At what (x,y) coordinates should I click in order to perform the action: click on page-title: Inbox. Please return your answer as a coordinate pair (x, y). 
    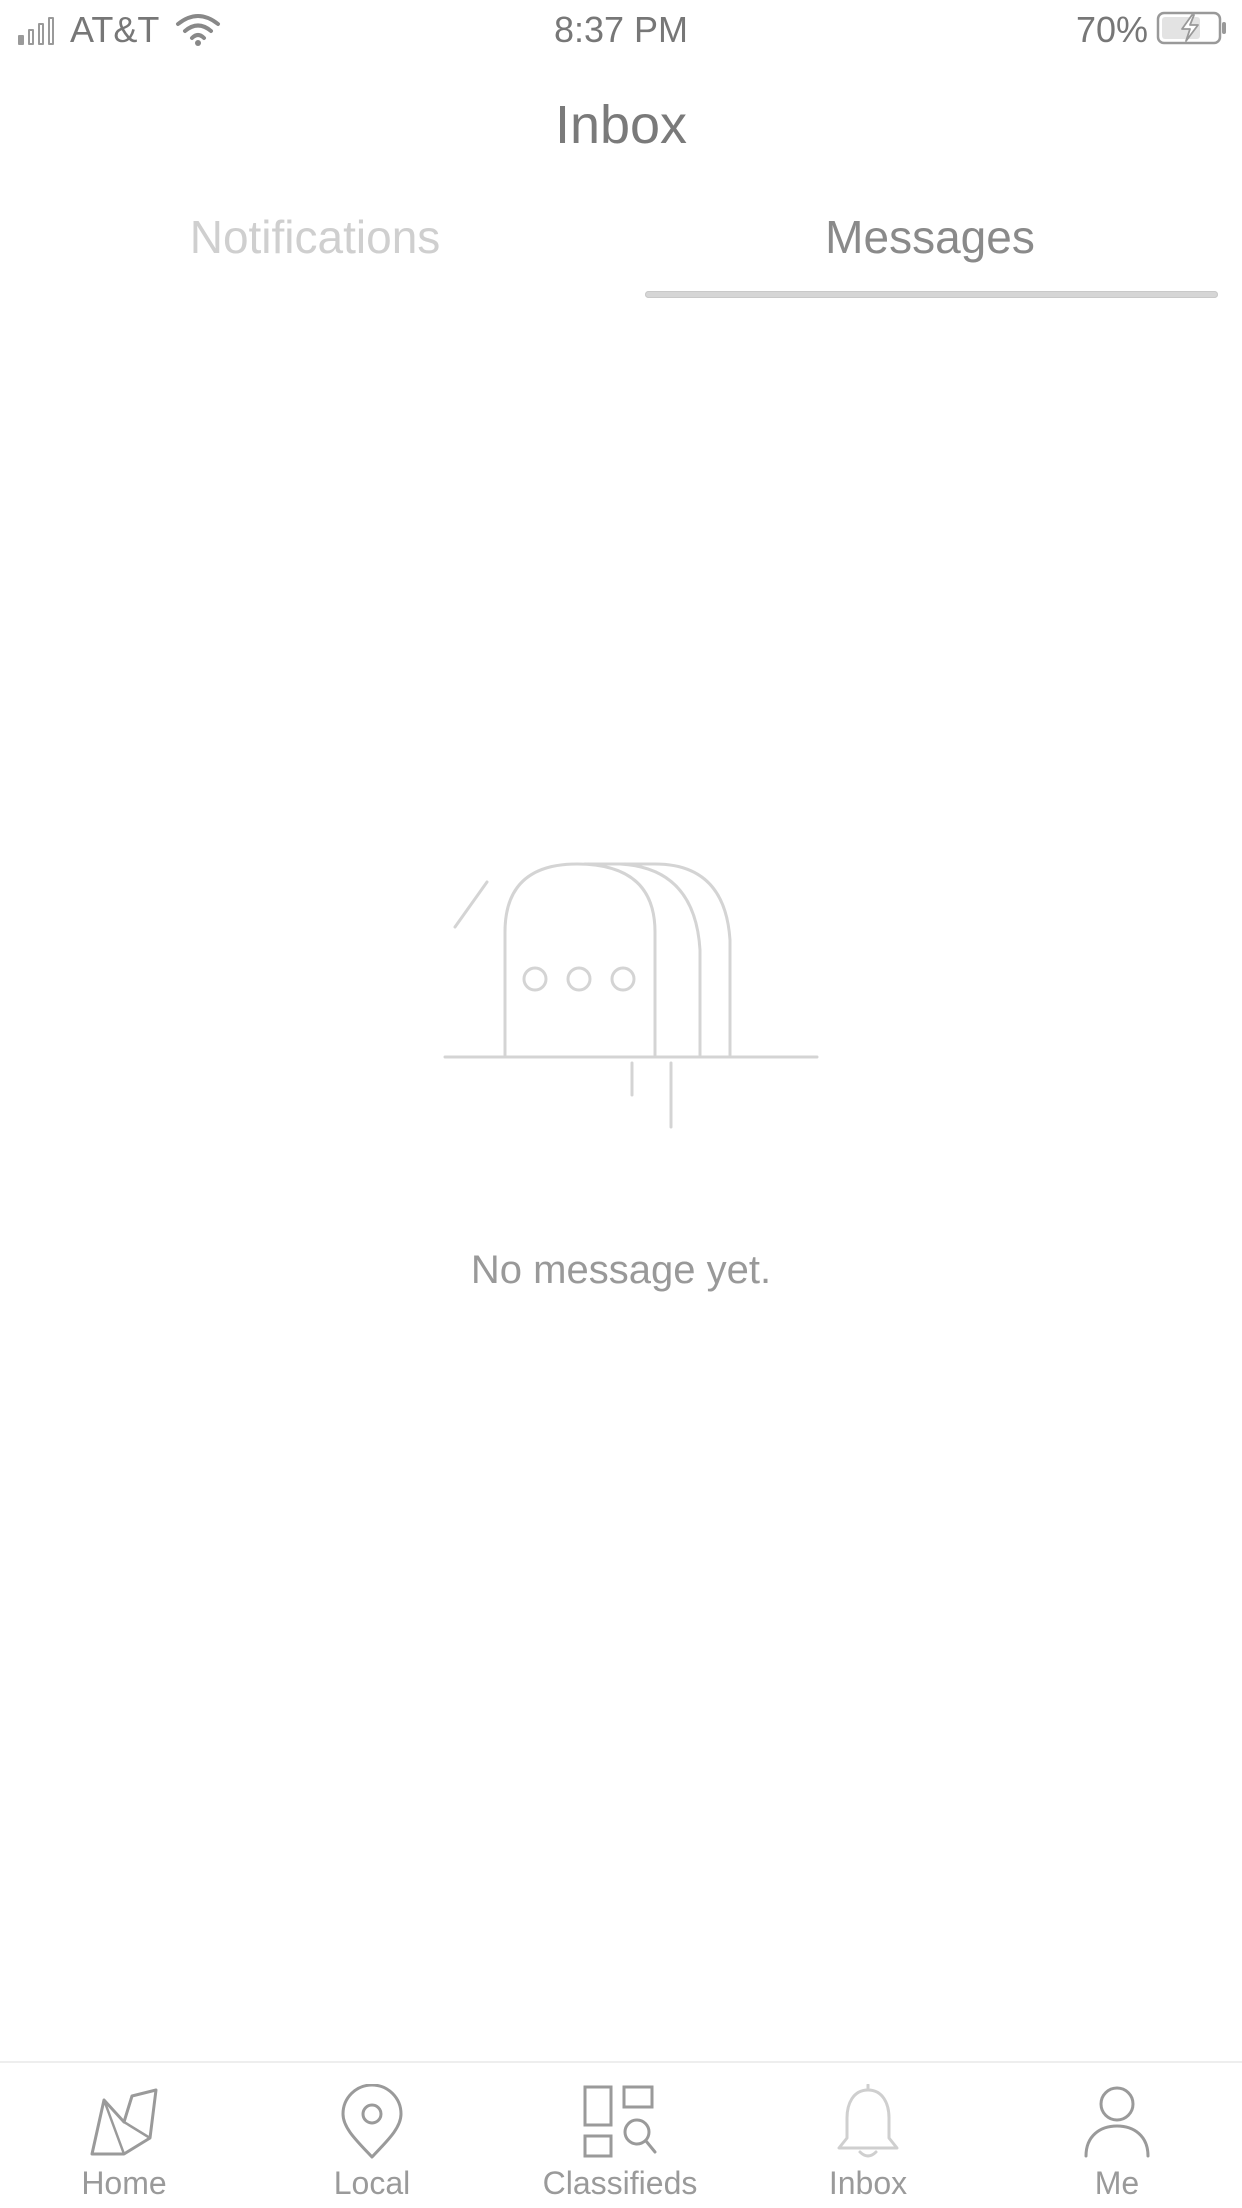
    Looking at the image, I should click on (621, 125).